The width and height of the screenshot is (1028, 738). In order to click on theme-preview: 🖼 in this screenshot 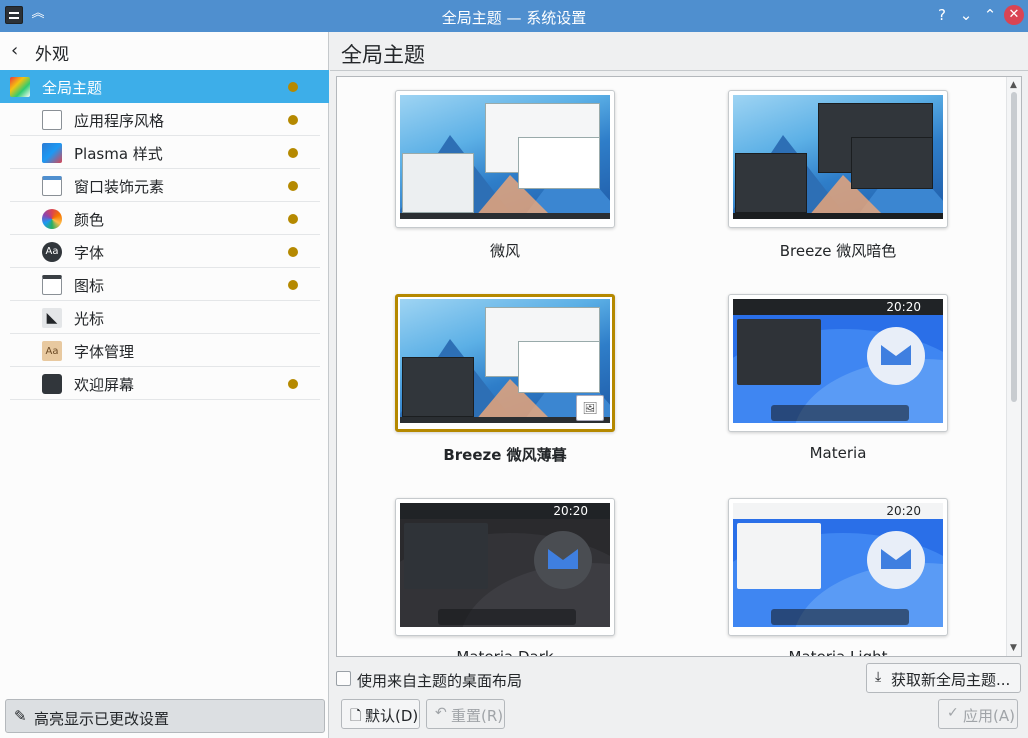, I will do `click(505, 361)`.